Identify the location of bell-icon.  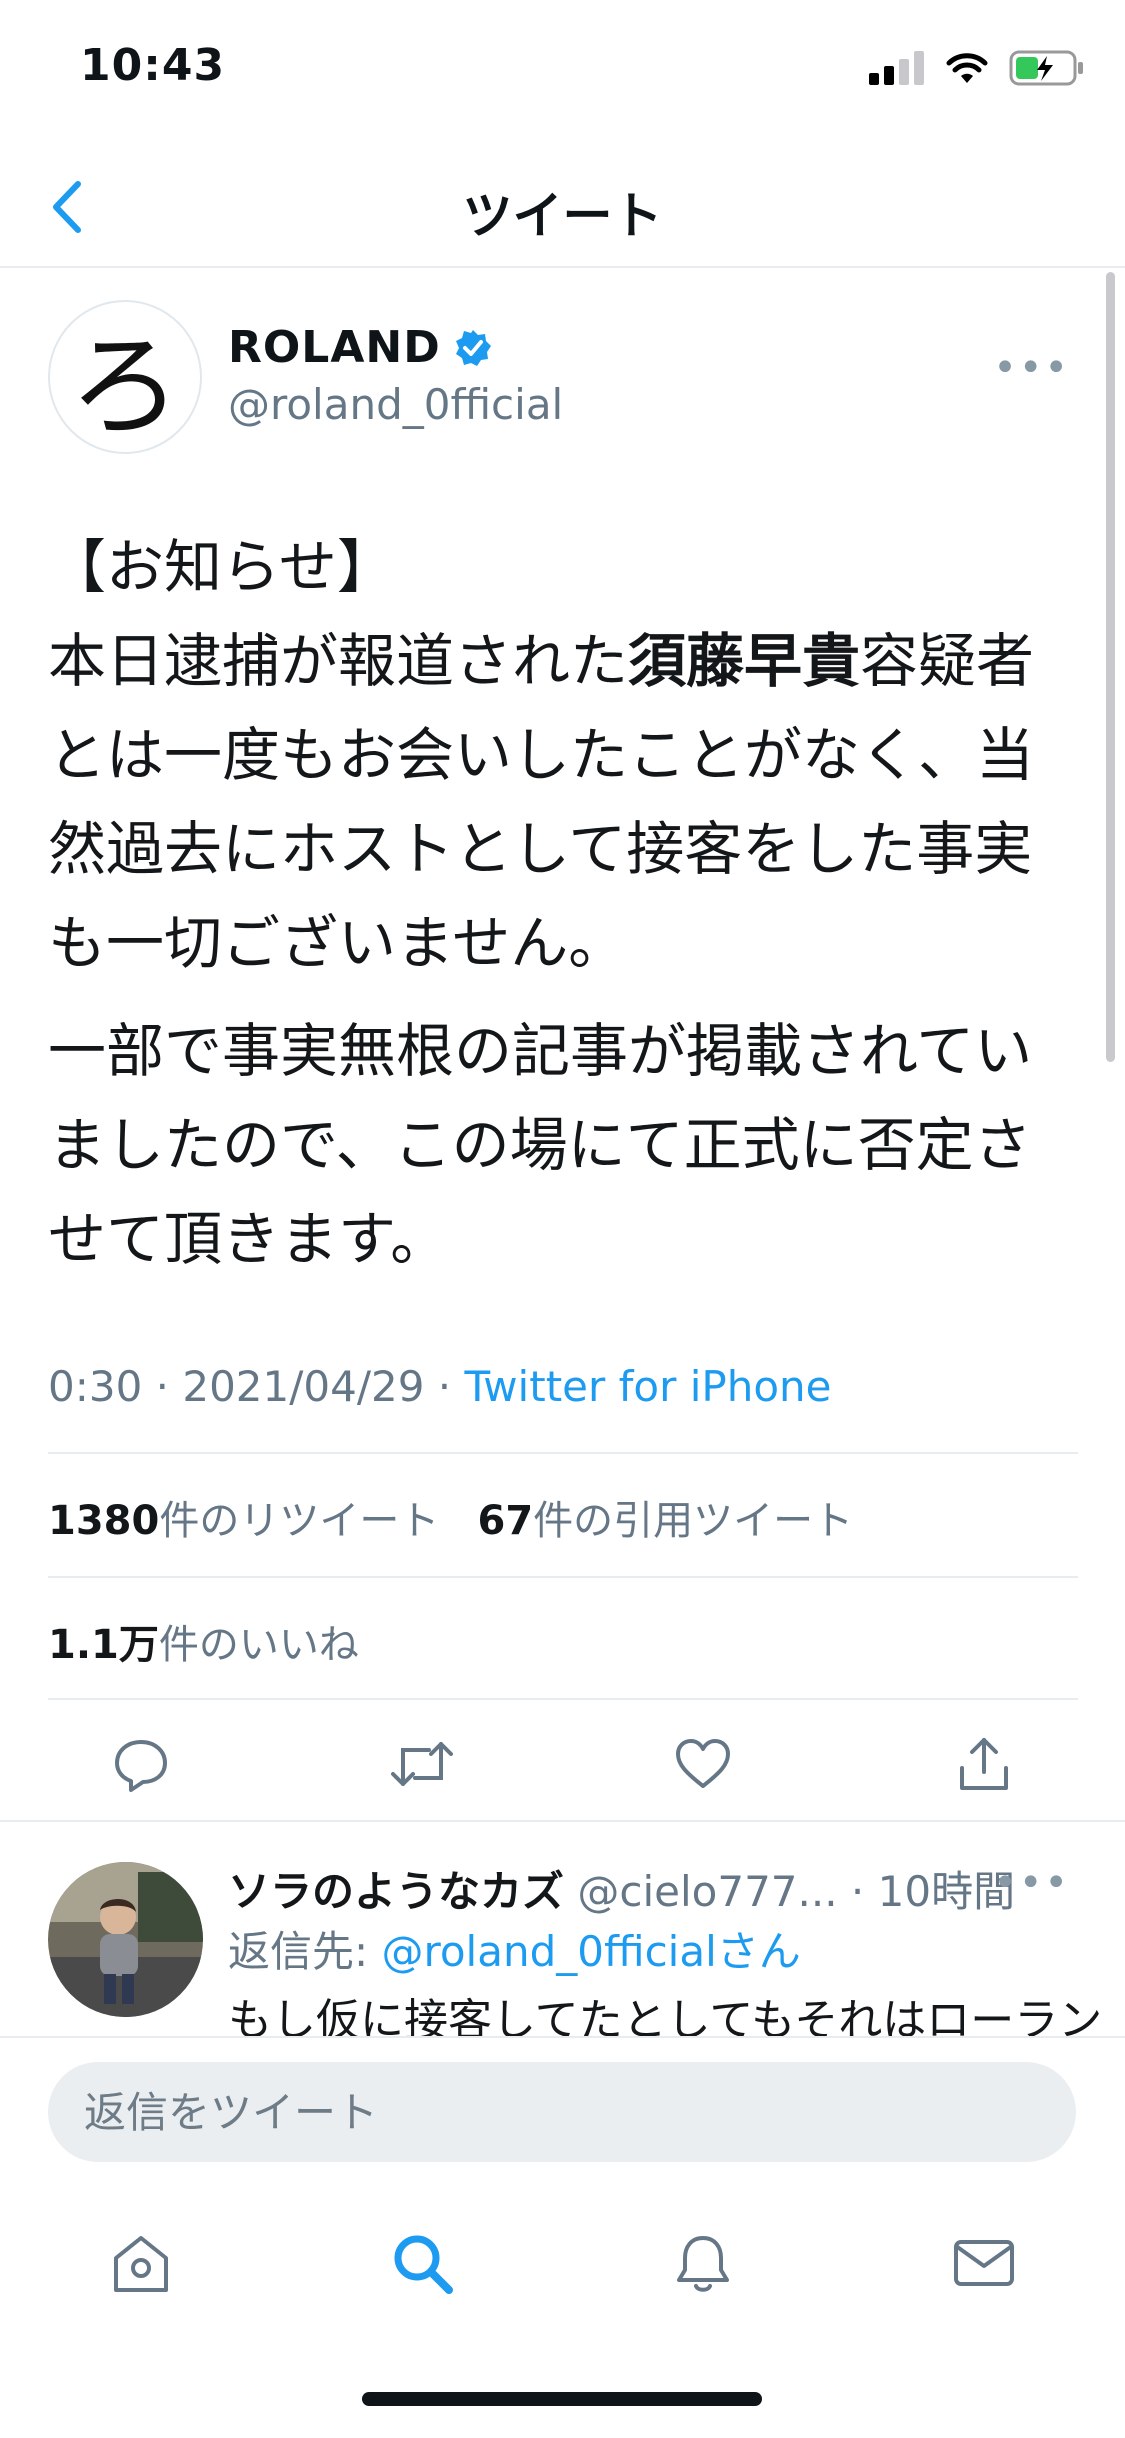
(703, 2264).